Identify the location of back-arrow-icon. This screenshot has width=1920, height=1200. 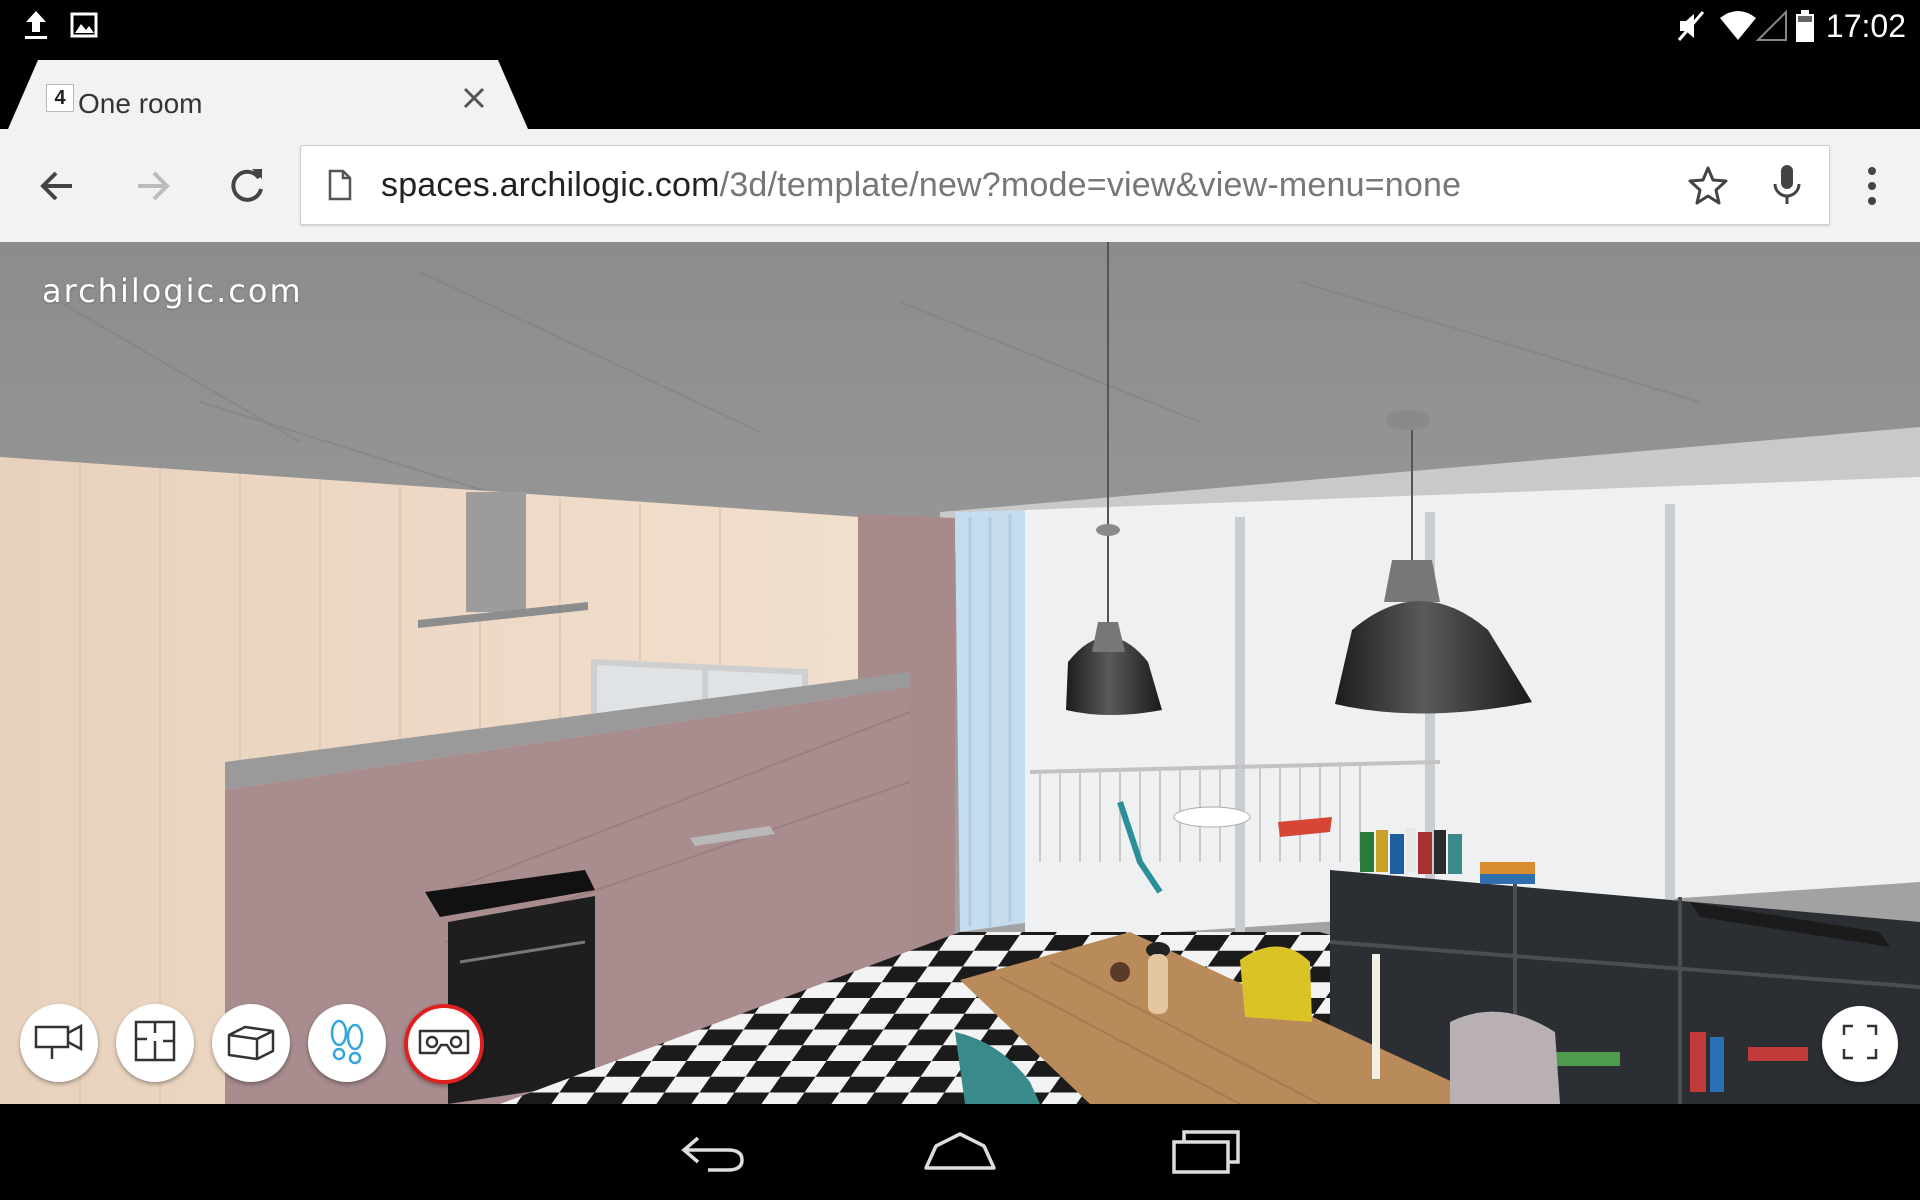
(57, 186).